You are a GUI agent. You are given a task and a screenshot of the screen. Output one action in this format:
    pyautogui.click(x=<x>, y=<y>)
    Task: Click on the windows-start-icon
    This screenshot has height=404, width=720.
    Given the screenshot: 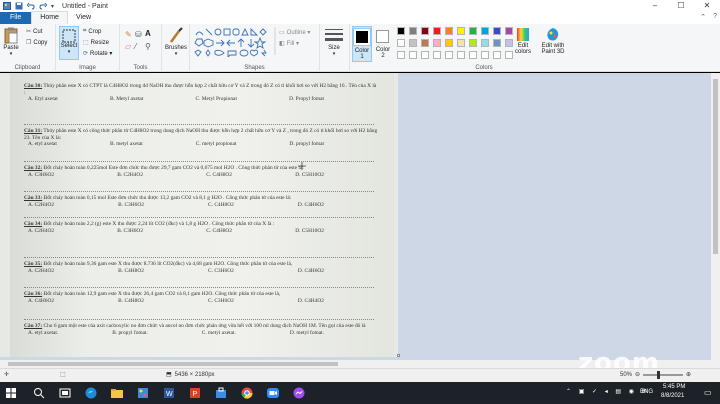 What is the action you would take?
    pyautogui.click(x=11, y=393)
    